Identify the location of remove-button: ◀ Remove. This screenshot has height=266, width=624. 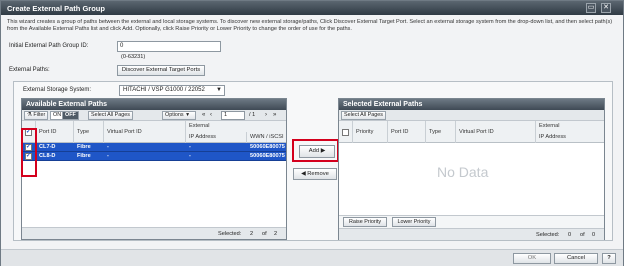
(315, 174).